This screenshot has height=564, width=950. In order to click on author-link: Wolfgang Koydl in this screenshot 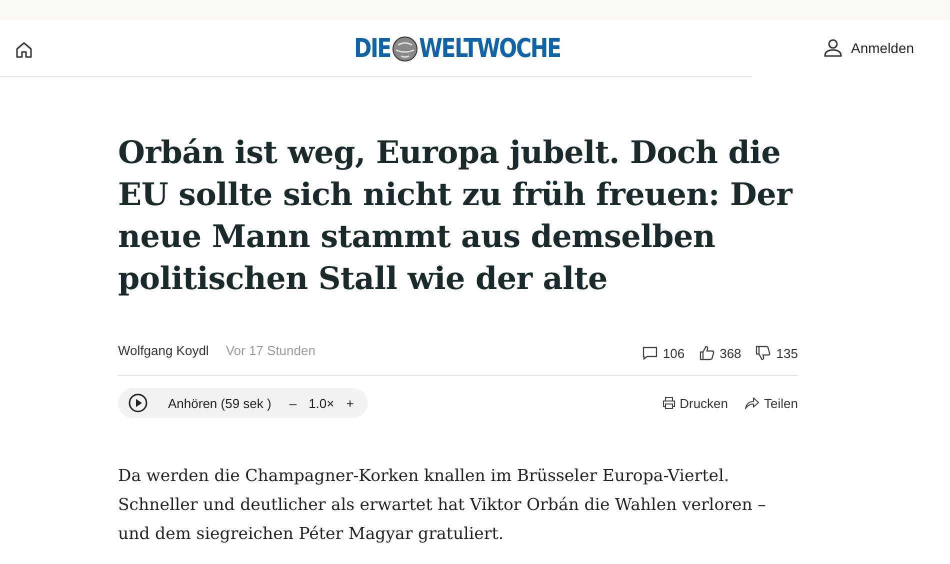, I will do `click(163, 350)`.